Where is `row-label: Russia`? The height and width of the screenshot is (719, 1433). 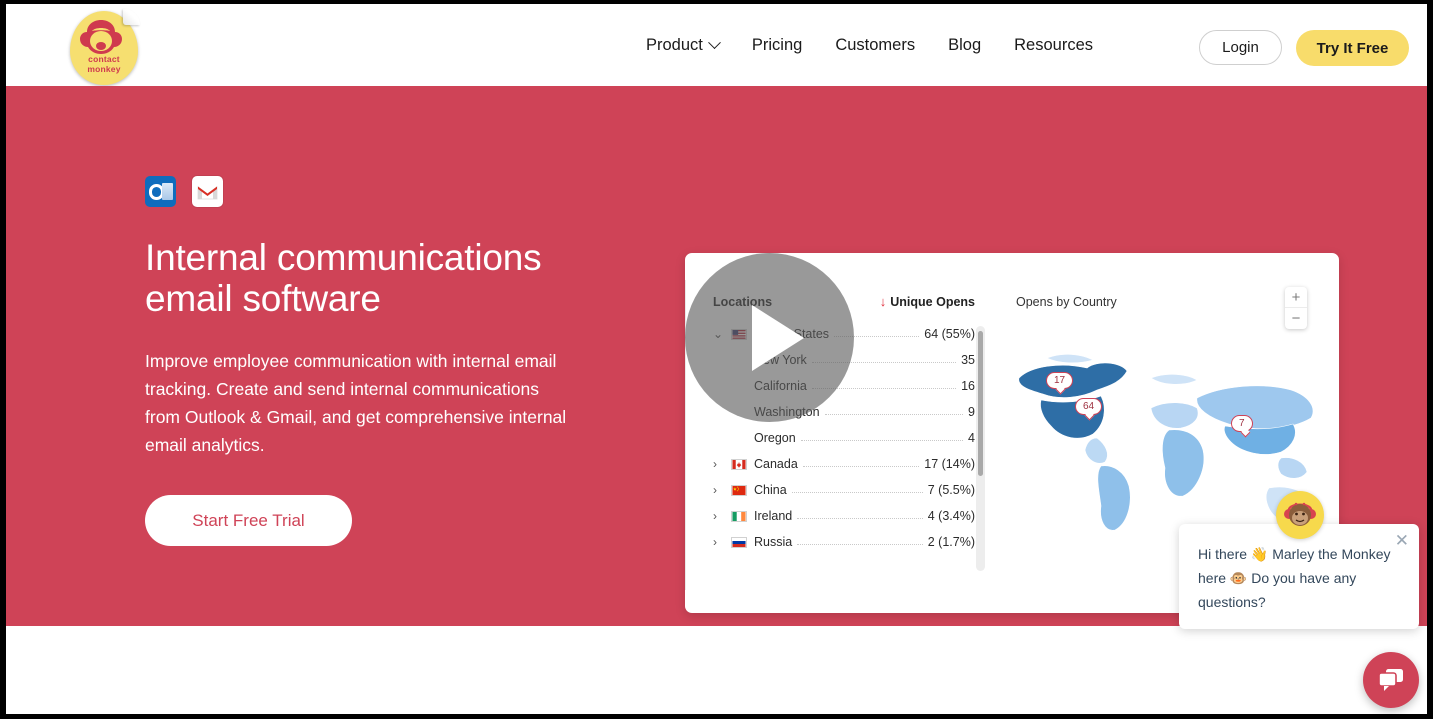
row-label: Russia is located at coordinates (773, 542).